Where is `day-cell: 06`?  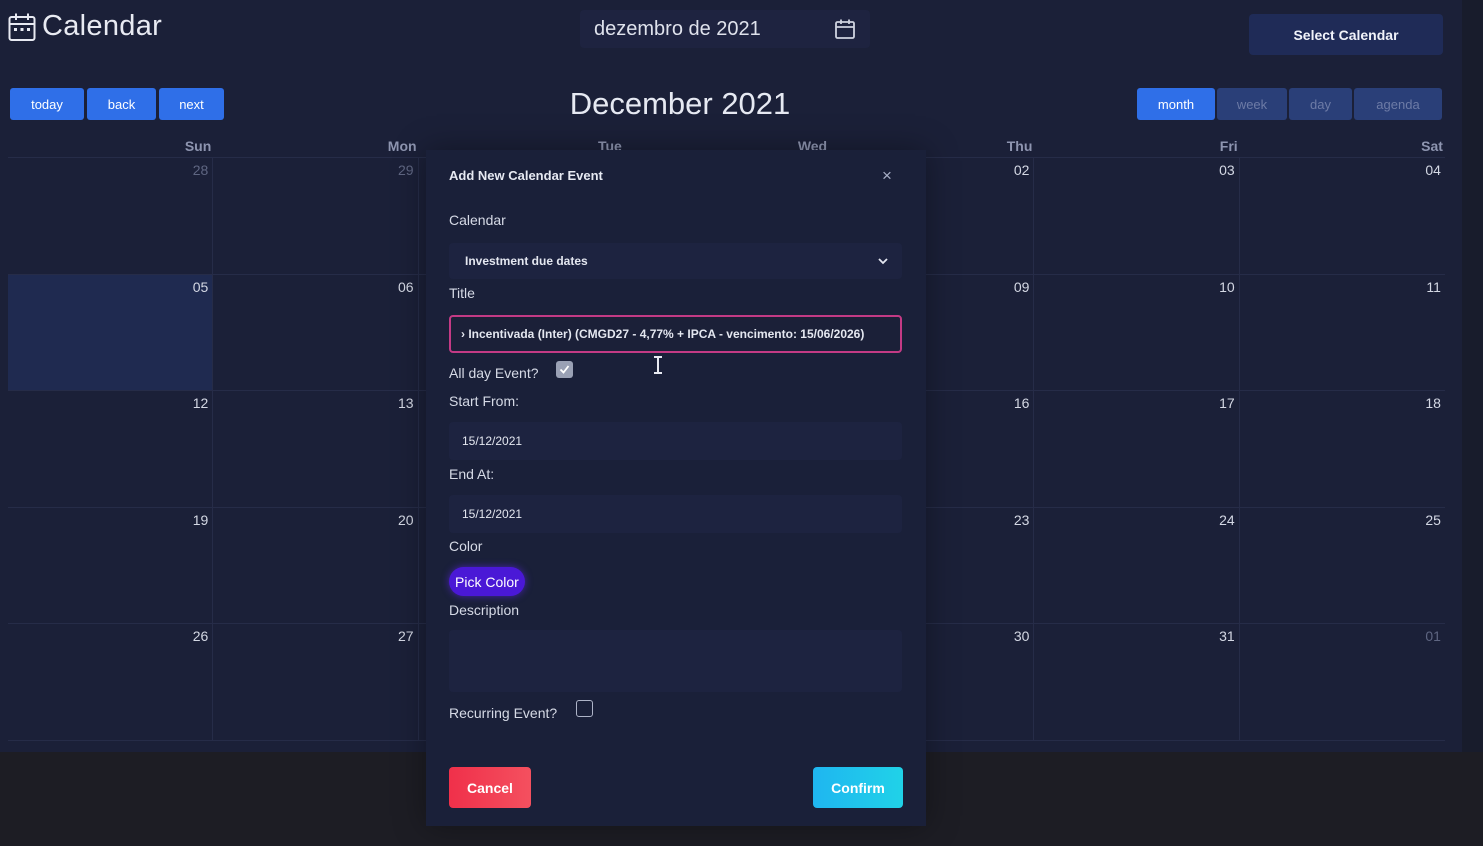 day-cell: 06 is located at coordinates (316, 332).